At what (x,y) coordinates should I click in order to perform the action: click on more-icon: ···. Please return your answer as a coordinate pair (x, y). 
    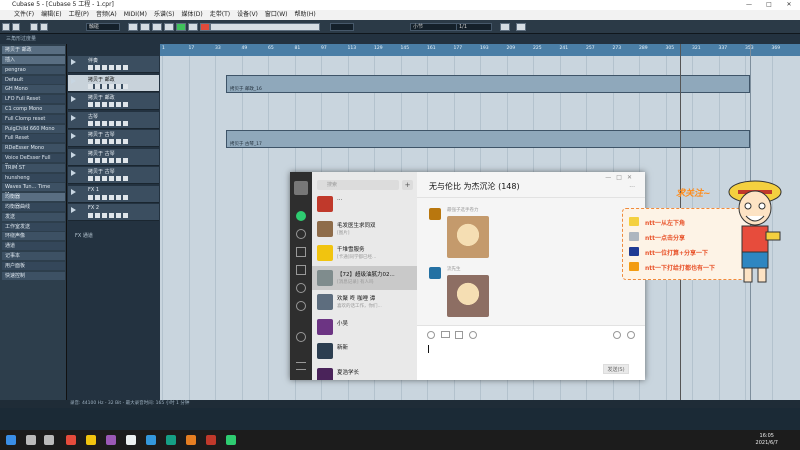
    Looking at the image, I should click on (632, 187).